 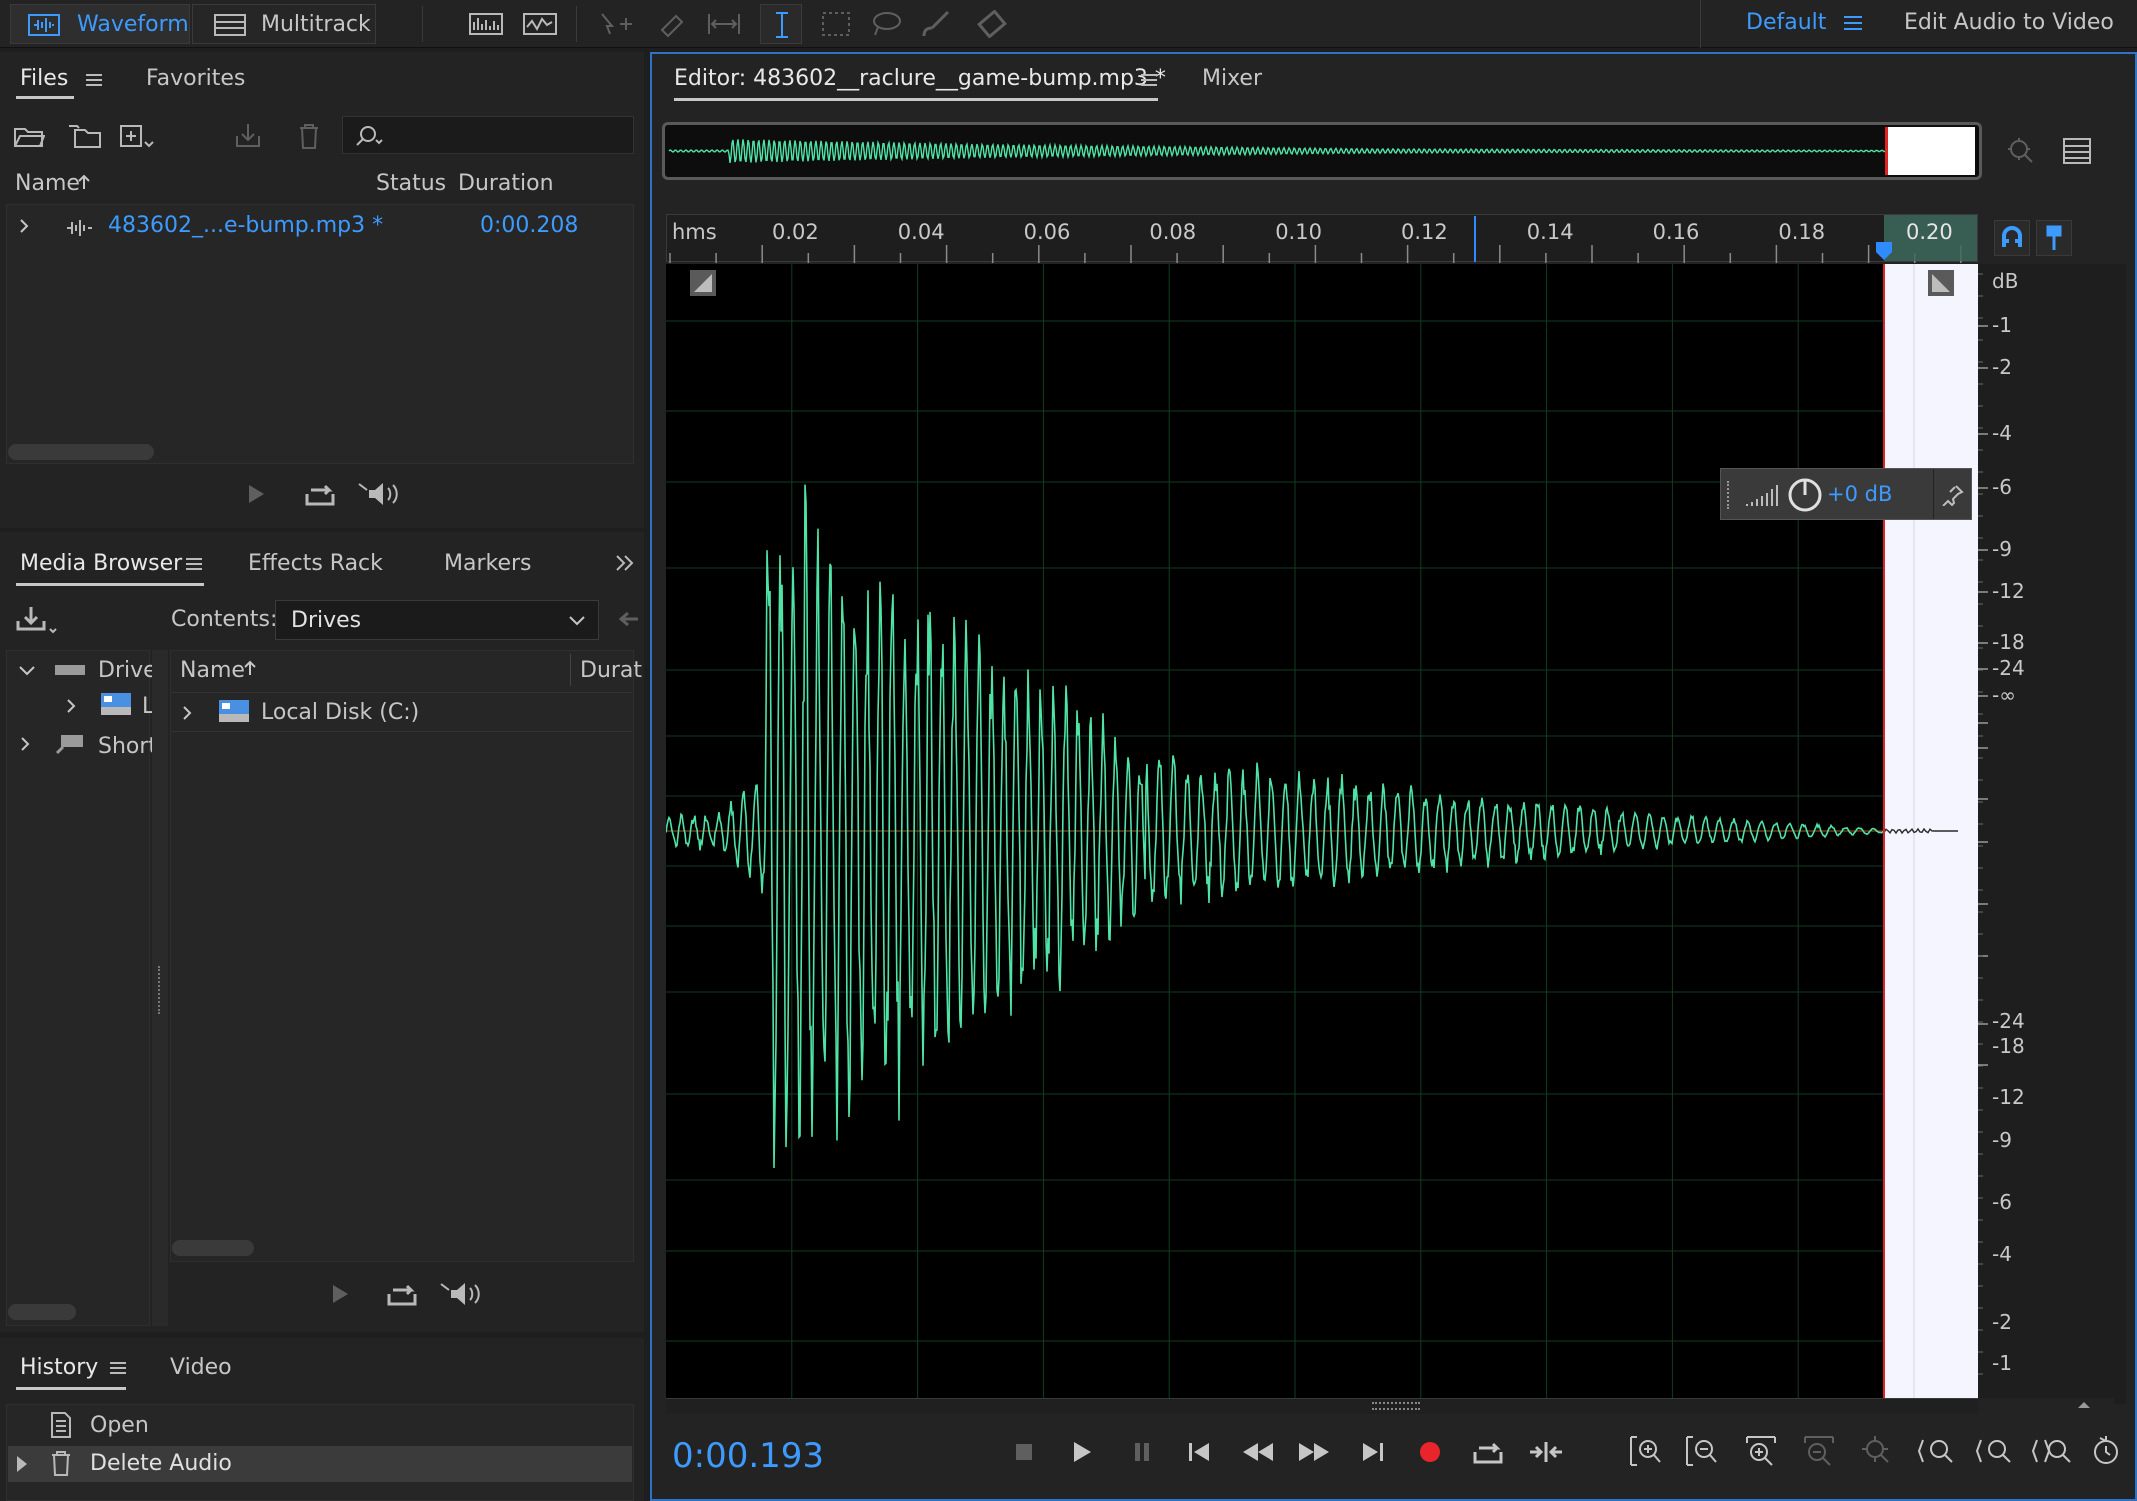 I want to click on tab-mixer: Mixer, so click(x=1232, y=78).